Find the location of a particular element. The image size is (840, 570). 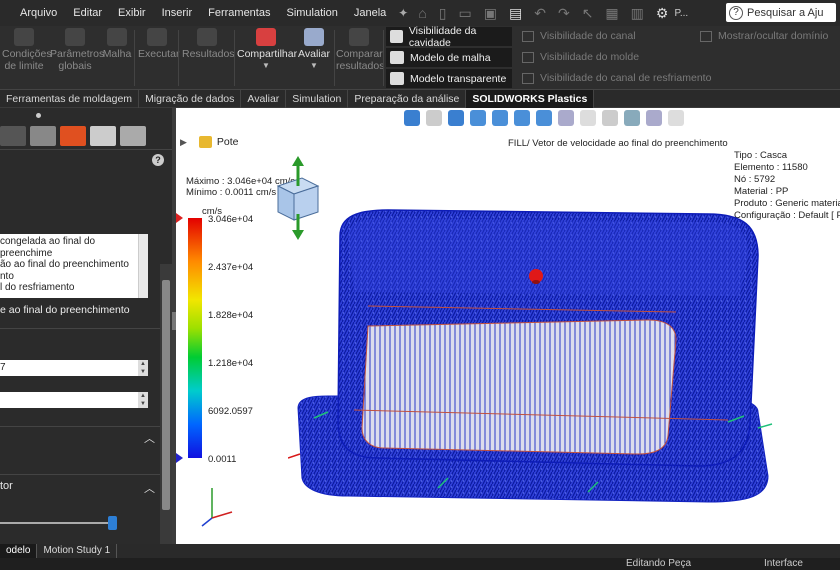

list-item: congelada ao final do preenchime is located at coordinates (74, 247).